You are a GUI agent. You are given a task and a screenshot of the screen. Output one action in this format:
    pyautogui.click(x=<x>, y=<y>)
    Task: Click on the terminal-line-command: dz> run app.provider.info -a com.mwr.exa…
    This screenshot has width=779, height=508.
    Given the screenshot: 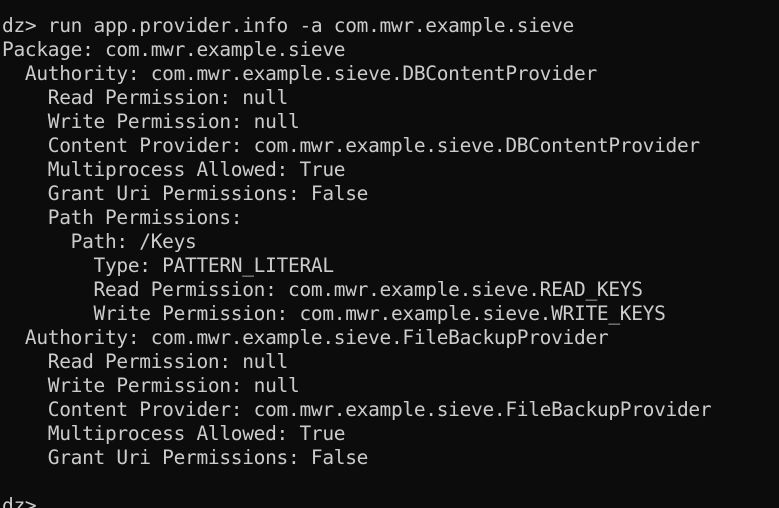 What is the action you would take?
    pyautogui.click(x=288, y=25)
    